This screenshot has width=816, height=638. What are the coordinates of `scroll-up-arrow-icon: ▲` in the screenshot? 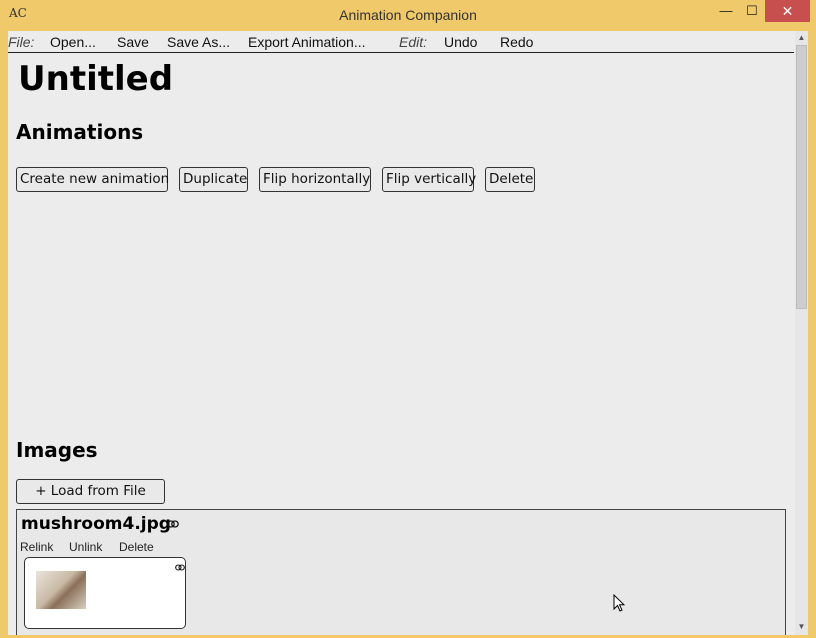 It's located at (801, 37).